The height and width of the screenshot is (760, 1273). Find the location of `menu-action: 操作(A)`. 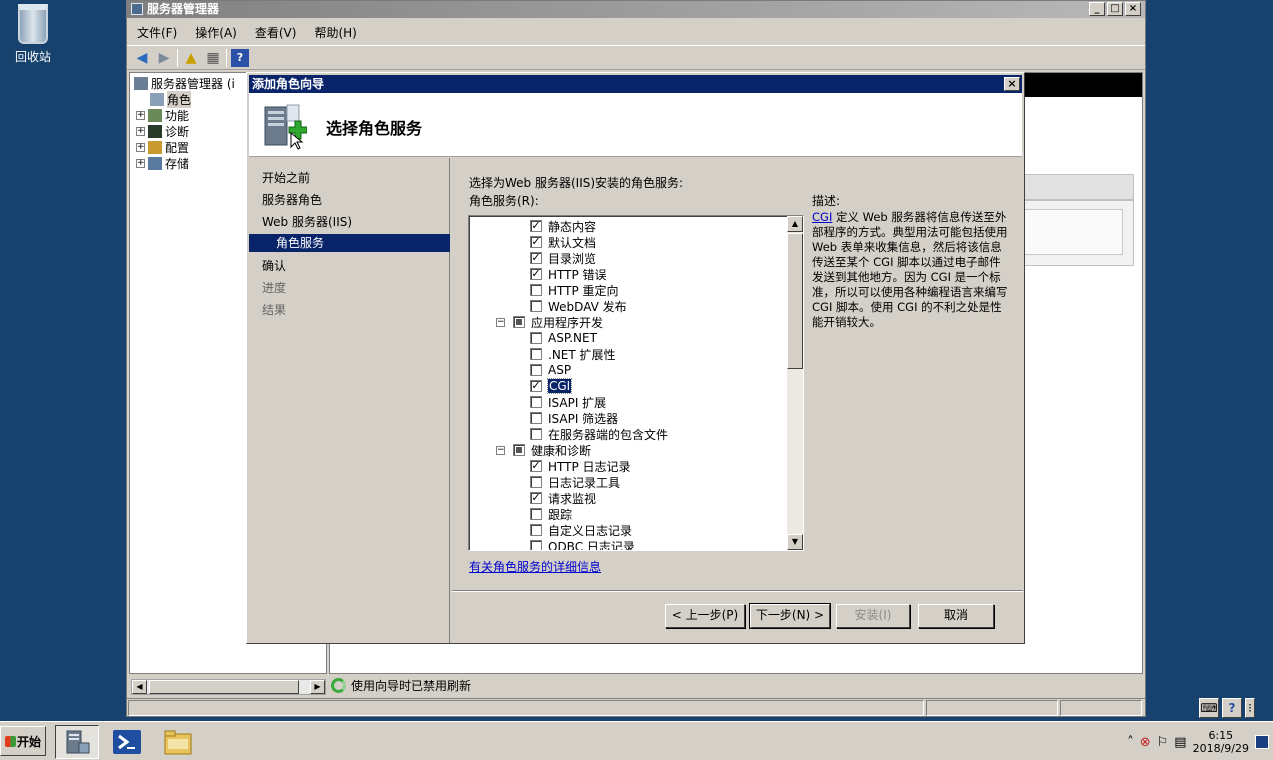

menu-action: 操作(A) is located at coordinates (216, 32).